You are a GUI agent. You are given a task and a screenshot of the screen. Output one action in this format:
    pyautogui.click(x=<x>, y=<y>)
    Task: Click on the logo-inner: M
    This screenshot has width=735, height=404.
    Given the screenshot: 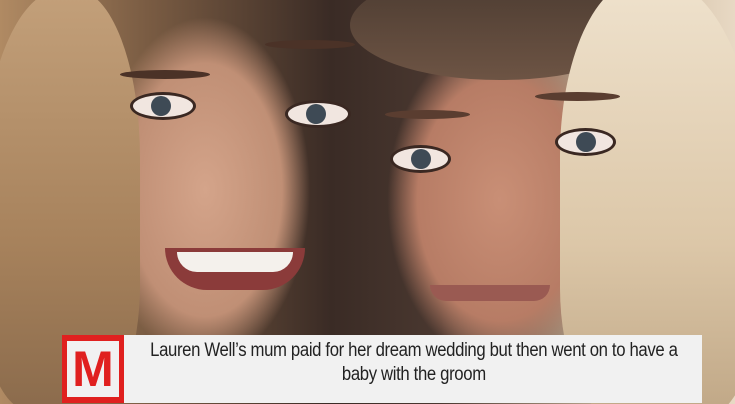 What is the action you would take?
    pyautogui.click(x=93, y=369)
    